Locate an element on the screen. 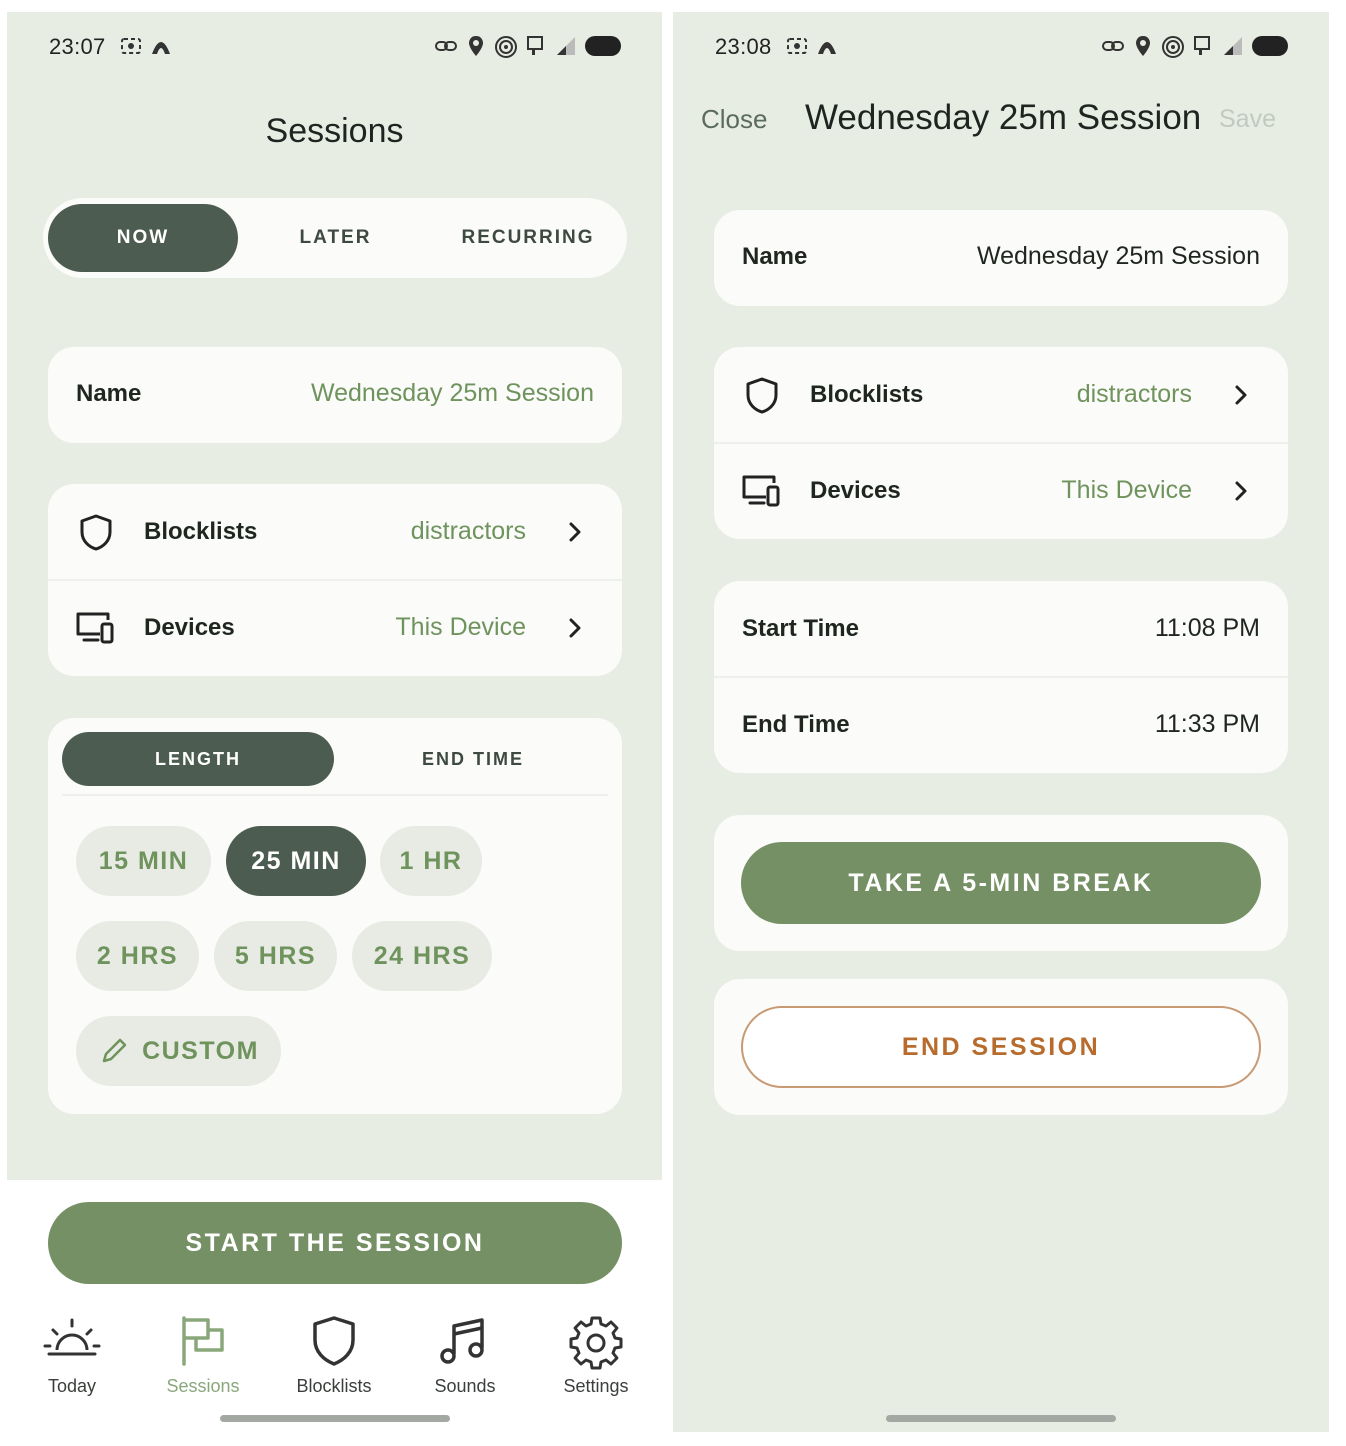 The width and height of the screenshot is (1346, 1446). status-bar: 23:07 is located at coordinates (334, 47).